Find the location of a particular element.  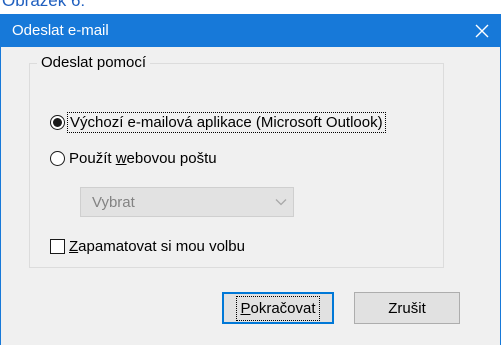

remember-choice-checkbox is located at coordinates (57, 246).